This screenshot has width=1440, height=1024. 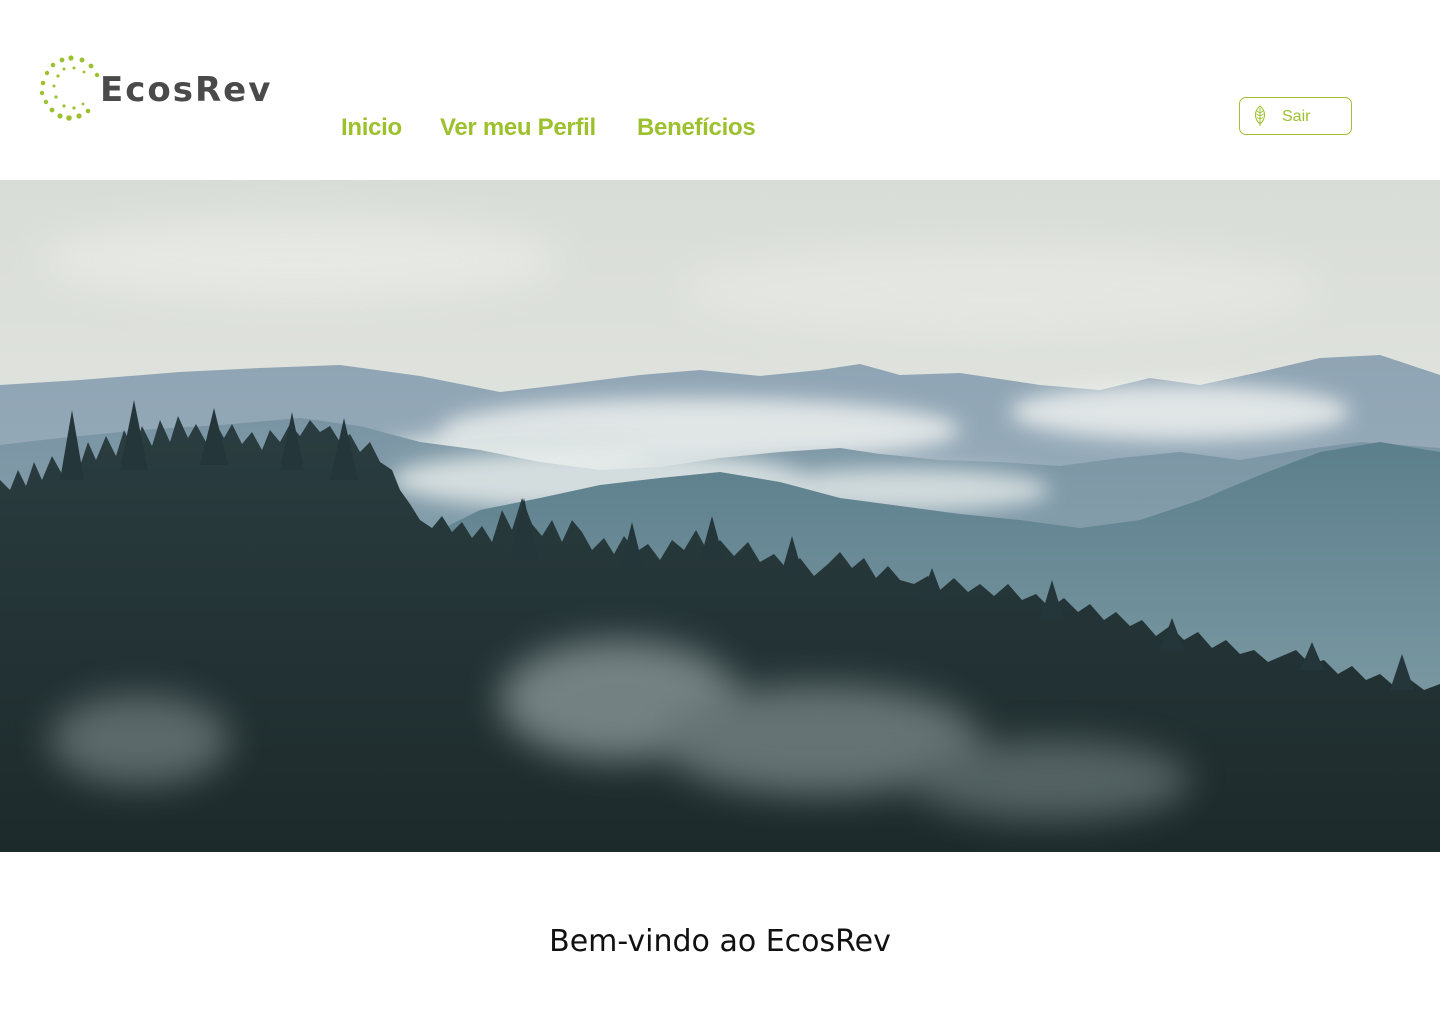 I want to click on brand-name: EcosRev, so click(x=186, y=90).